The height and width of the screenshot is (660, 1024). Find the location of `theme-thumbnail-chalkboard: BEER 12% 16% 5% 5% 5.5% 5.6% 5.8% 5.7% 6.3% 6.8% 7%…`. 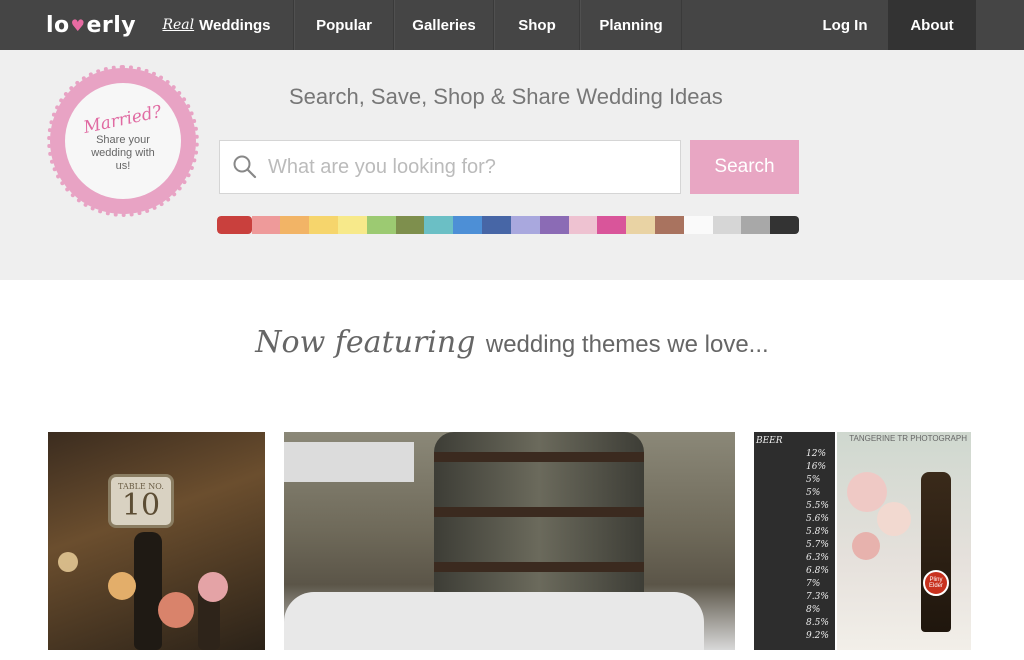

theme-thumbnail-chalkboard: BEER 12% 16% 5% 5% 5.5% 5.6% 5.8% 5.7% 6.3% 6.8% 7%… is located at coordinates (794, 541).